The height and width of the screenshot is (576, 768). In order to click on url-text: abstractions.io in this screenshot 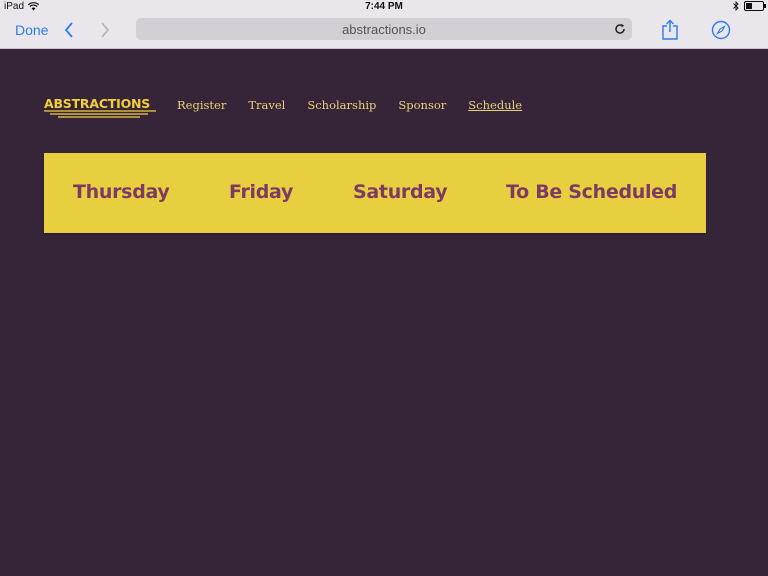, I will do `click(384, 29)`.